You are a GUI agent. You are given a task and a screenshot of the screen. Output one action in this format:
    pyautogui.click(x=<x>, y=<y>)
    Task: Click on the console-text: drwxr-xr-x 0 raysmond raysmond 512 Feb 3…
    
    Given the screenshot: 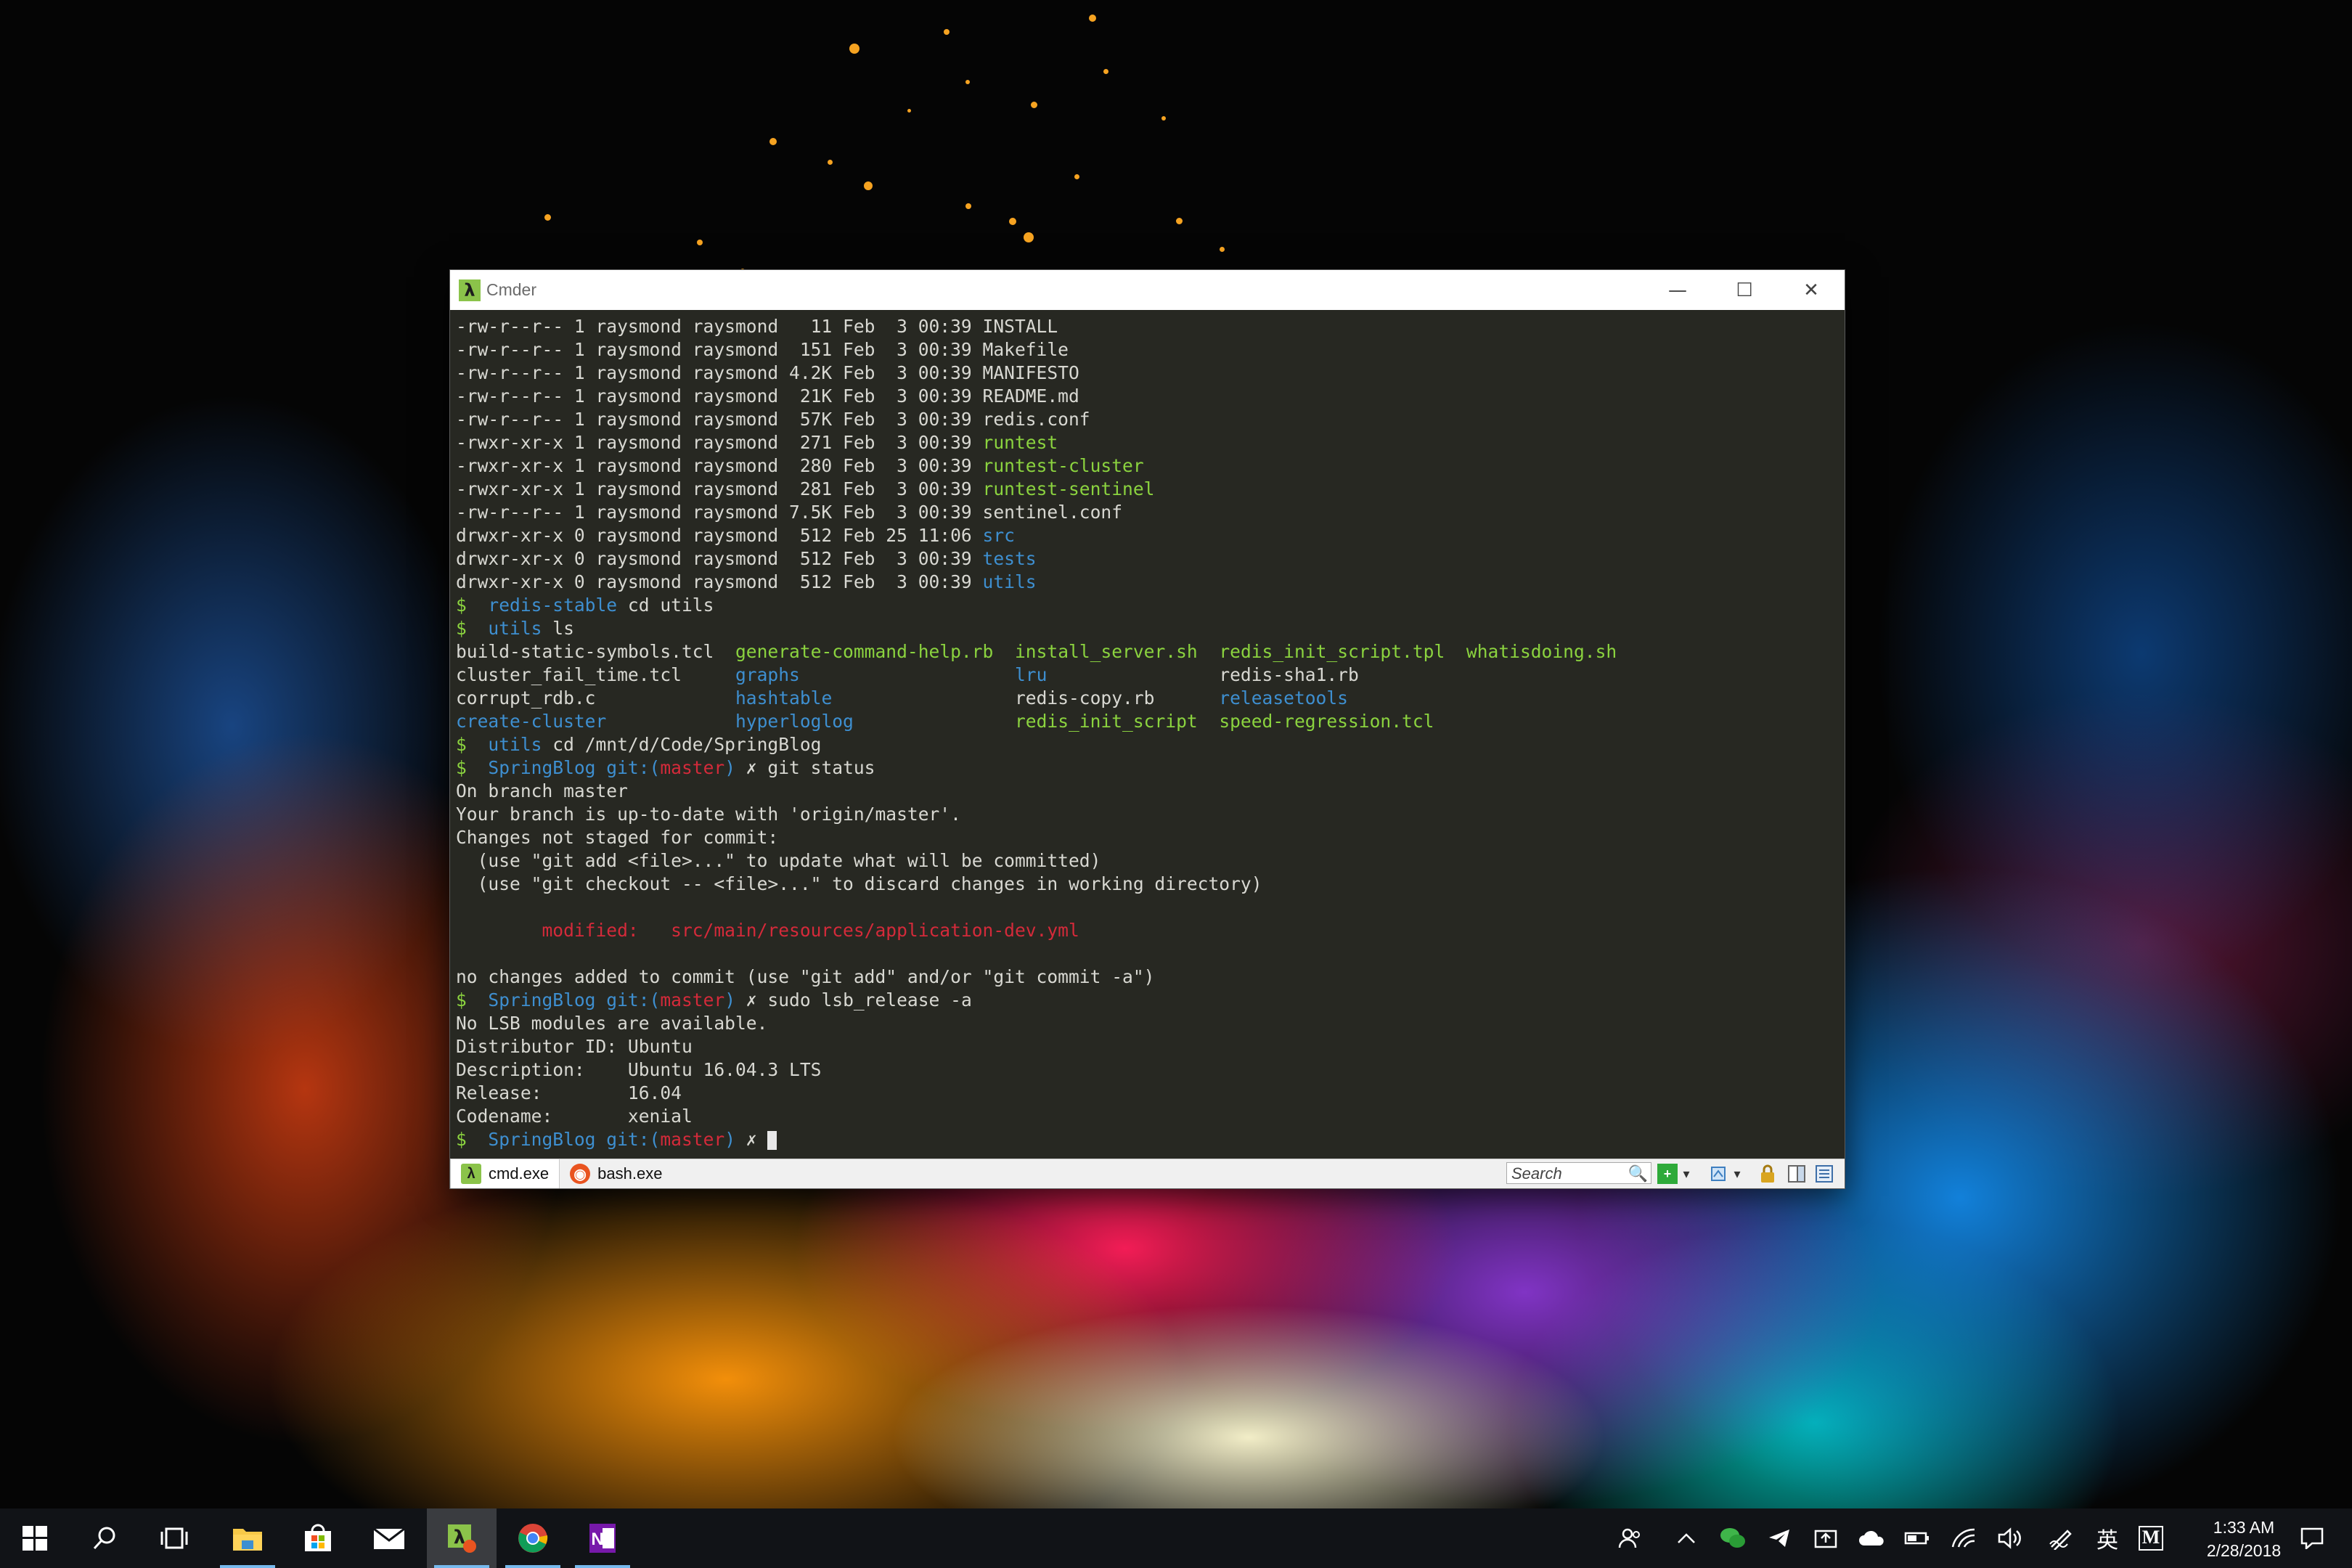 What is the action you would take?
    pyautogui.click(x=720, y=582)
    